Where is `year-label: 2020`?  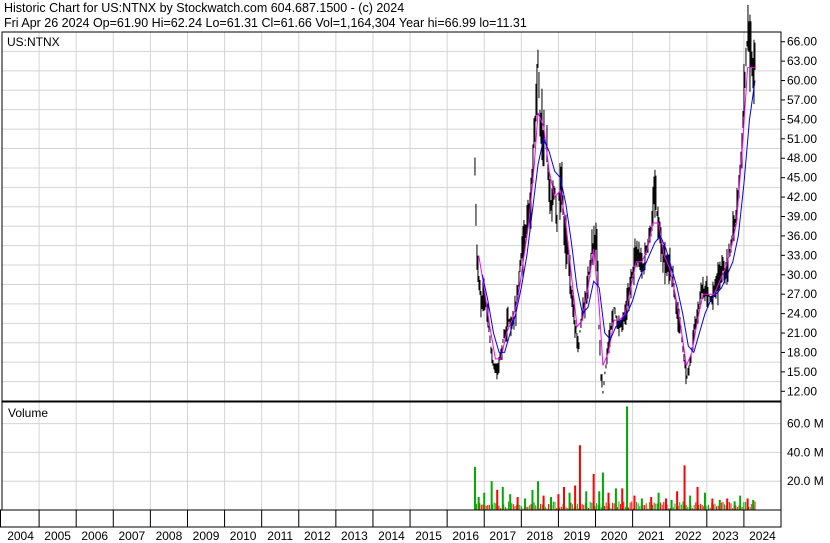
year-label: 2020 is located at coordinates (614, 536).